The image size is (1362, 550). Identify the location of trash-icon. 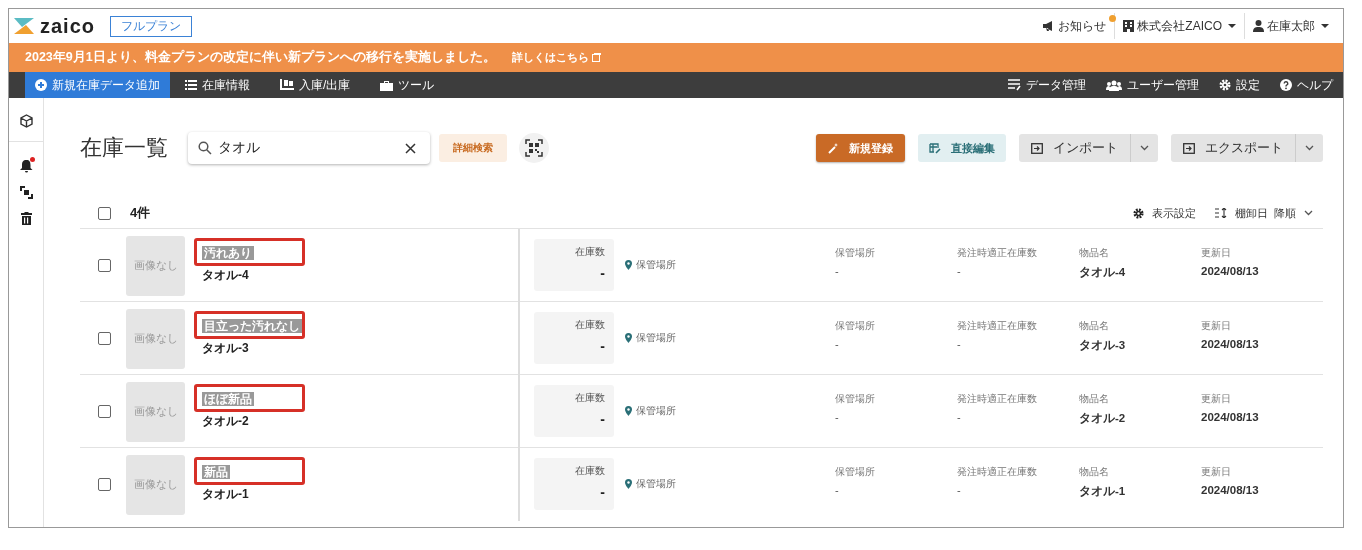
(26, 218).